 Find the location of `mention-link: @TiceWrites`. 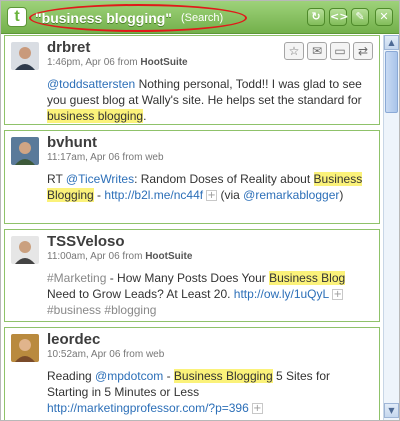

mention-link: @TiceWrites is located at coordinates (100, 179).